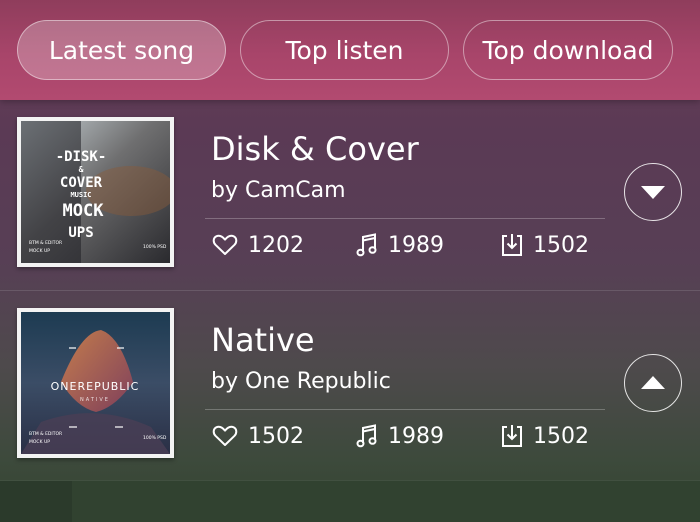 This screenshot has width=700, height=522. Describe the element at coordinates (80, 195) in the screenshot. I see `cover-text-line: MUSIC` at that location.